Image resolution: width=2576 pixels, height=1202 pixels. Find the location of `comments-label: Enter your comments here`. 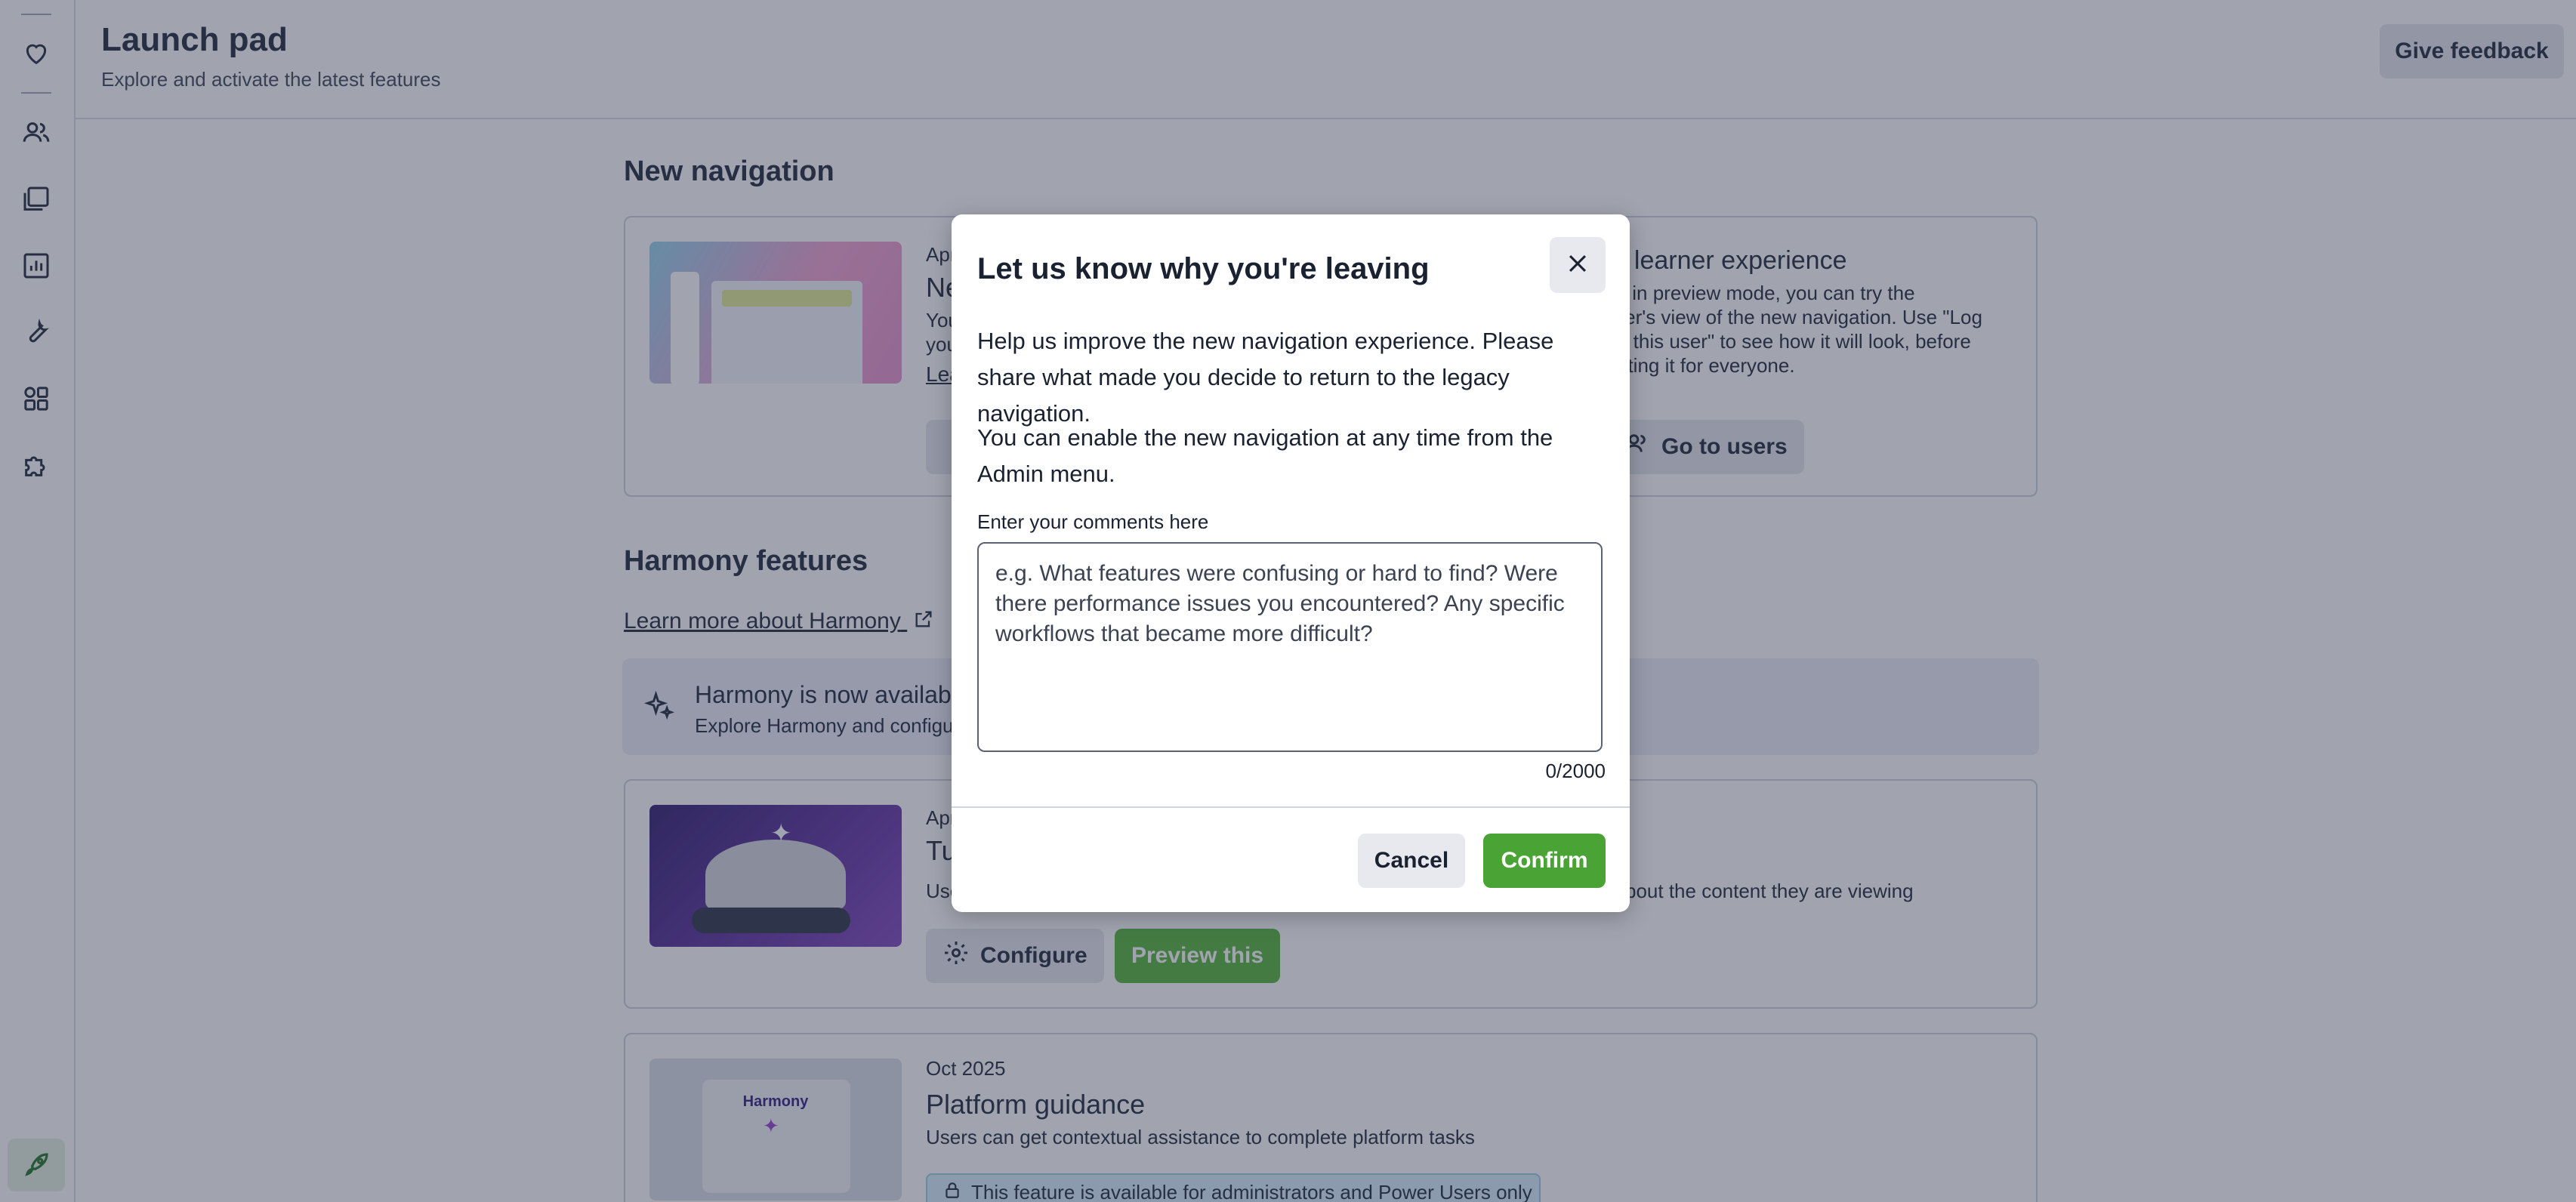

comments-label: Enter your comments here is located at coordinates (1093, 521).